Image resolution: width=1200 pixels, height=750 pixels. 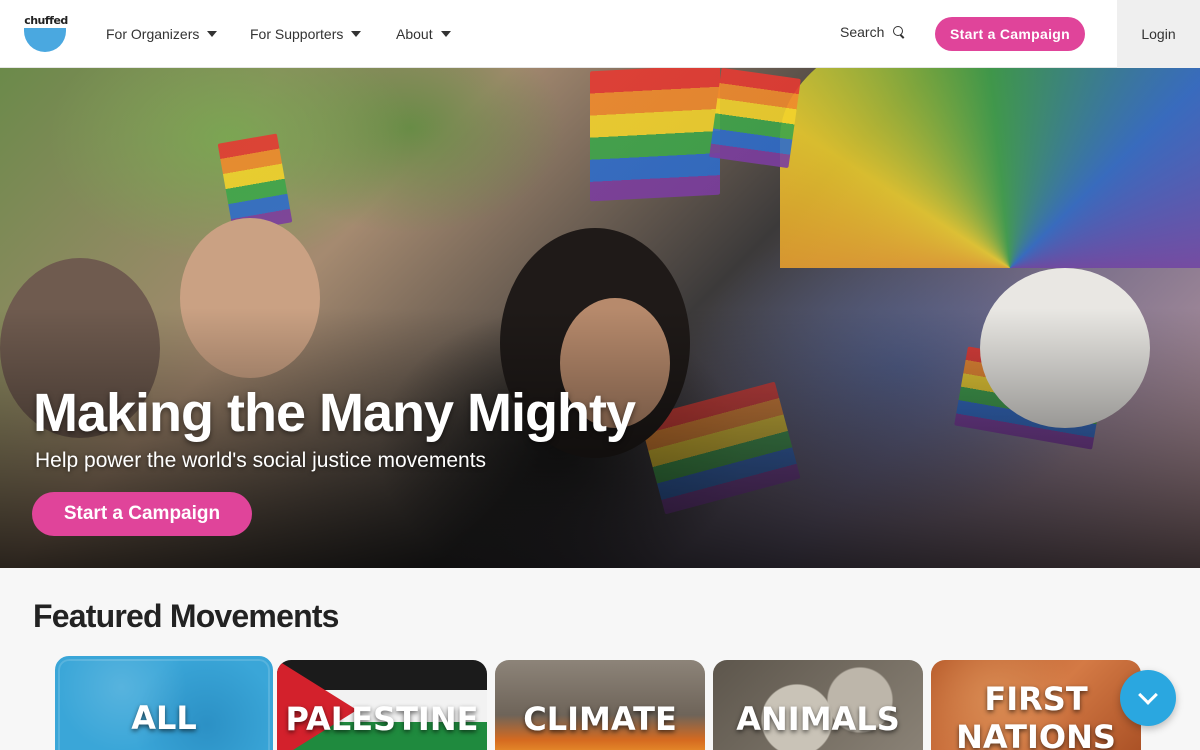 I want to click on movement-card-animals: ANIMALS, so click(x=818, y=705).